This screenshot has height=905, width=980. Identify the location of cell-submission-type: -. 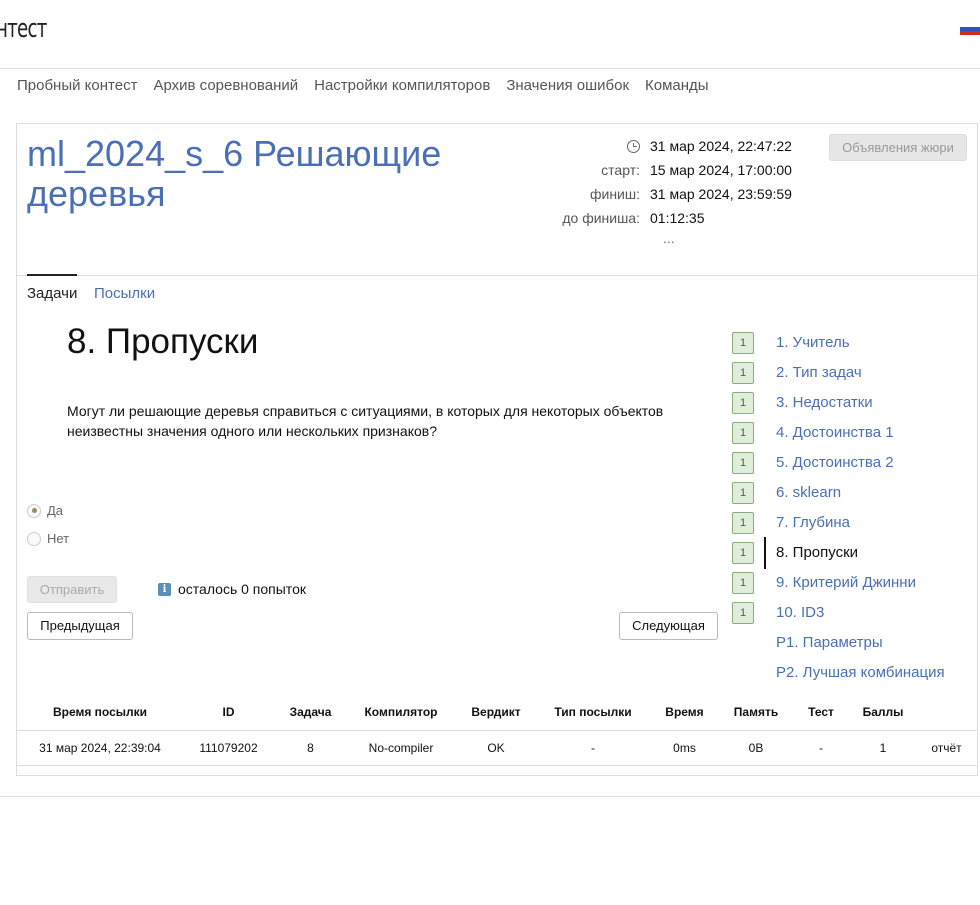
(593, 748).